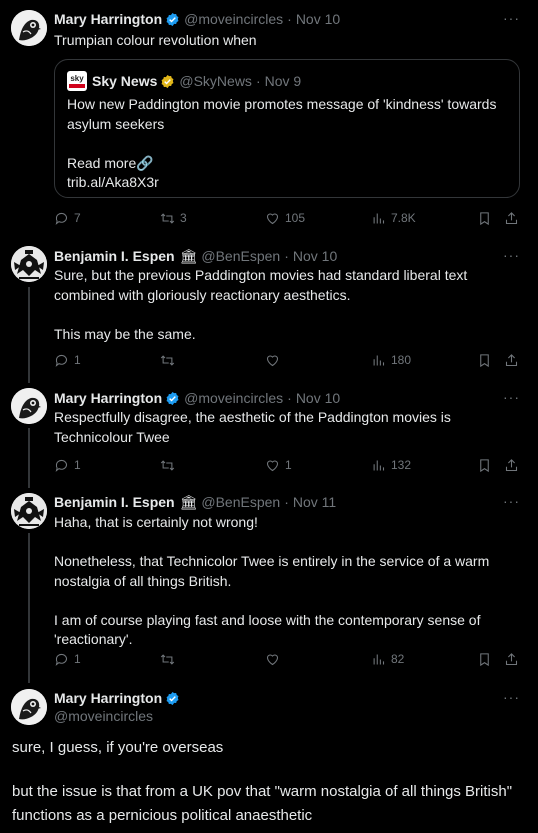  Describe the element at coordinates (215, 81) in the screenshot. I see `quote-author-handle: @SkyNews` at that location.